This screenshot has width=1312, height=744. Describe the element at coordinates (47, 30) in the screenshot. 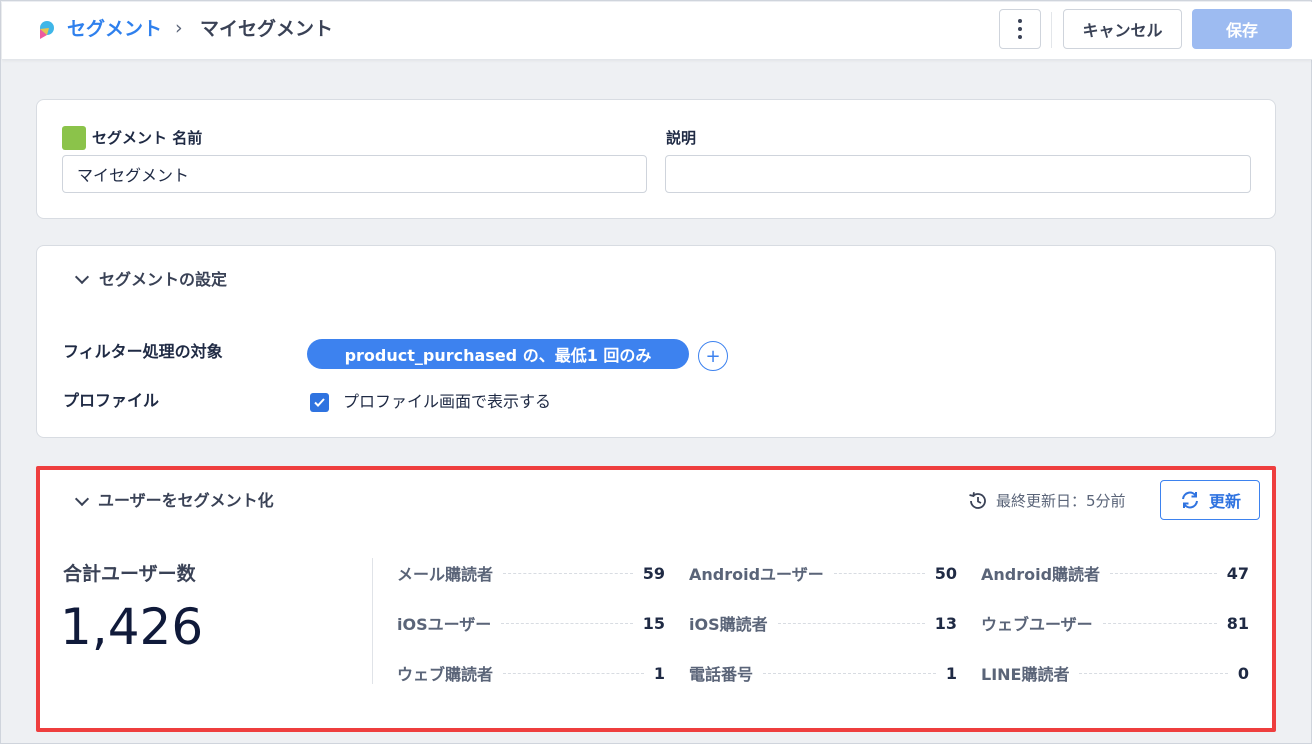

I see `app-logo-icon` at that location.